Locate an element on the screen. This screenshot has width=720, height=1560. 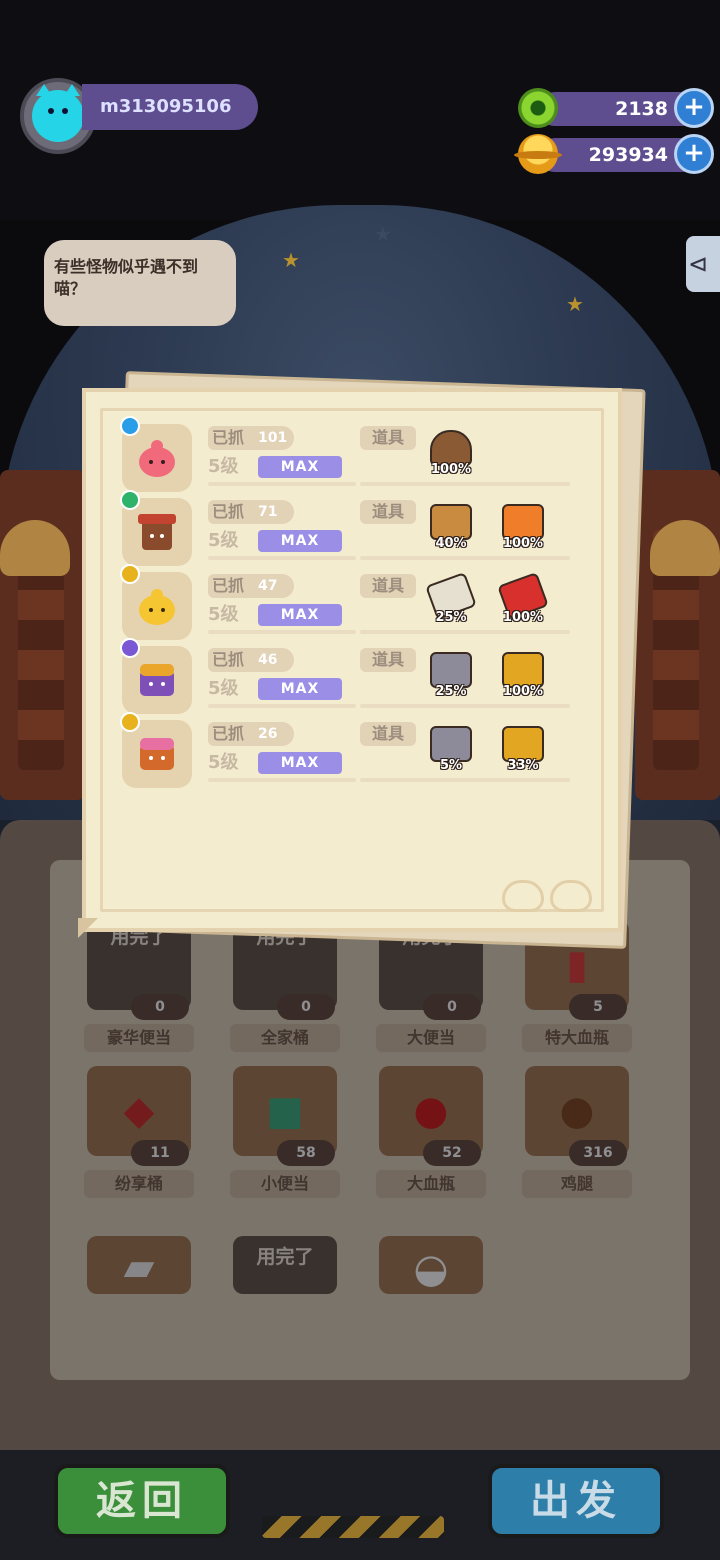
cat-avatar-icon is located at coordinates (58, 113).